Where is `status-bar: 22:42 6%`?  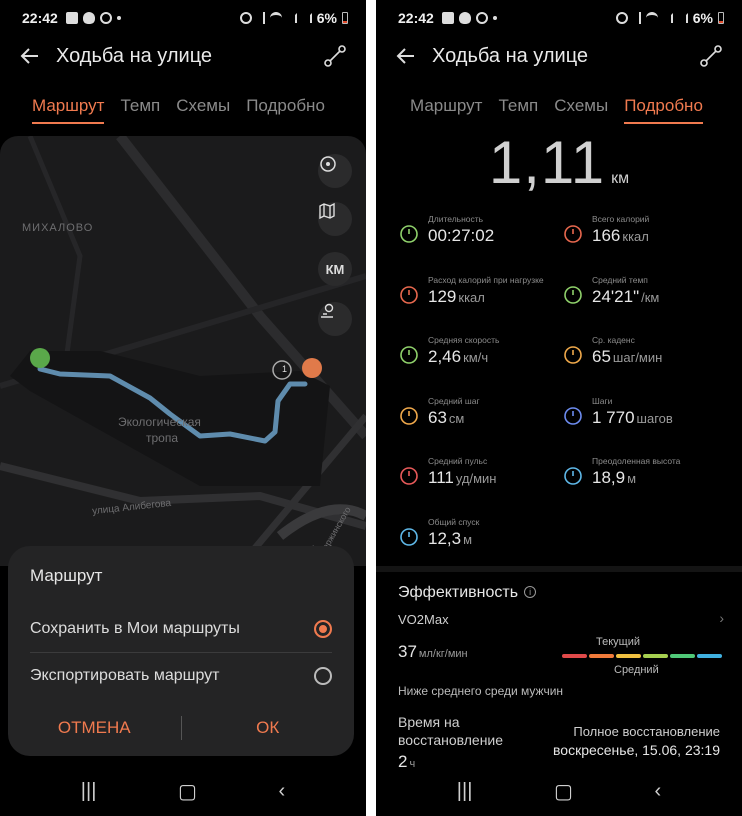 status-bar: 22:42 6% is located at coordinates (185, 18).